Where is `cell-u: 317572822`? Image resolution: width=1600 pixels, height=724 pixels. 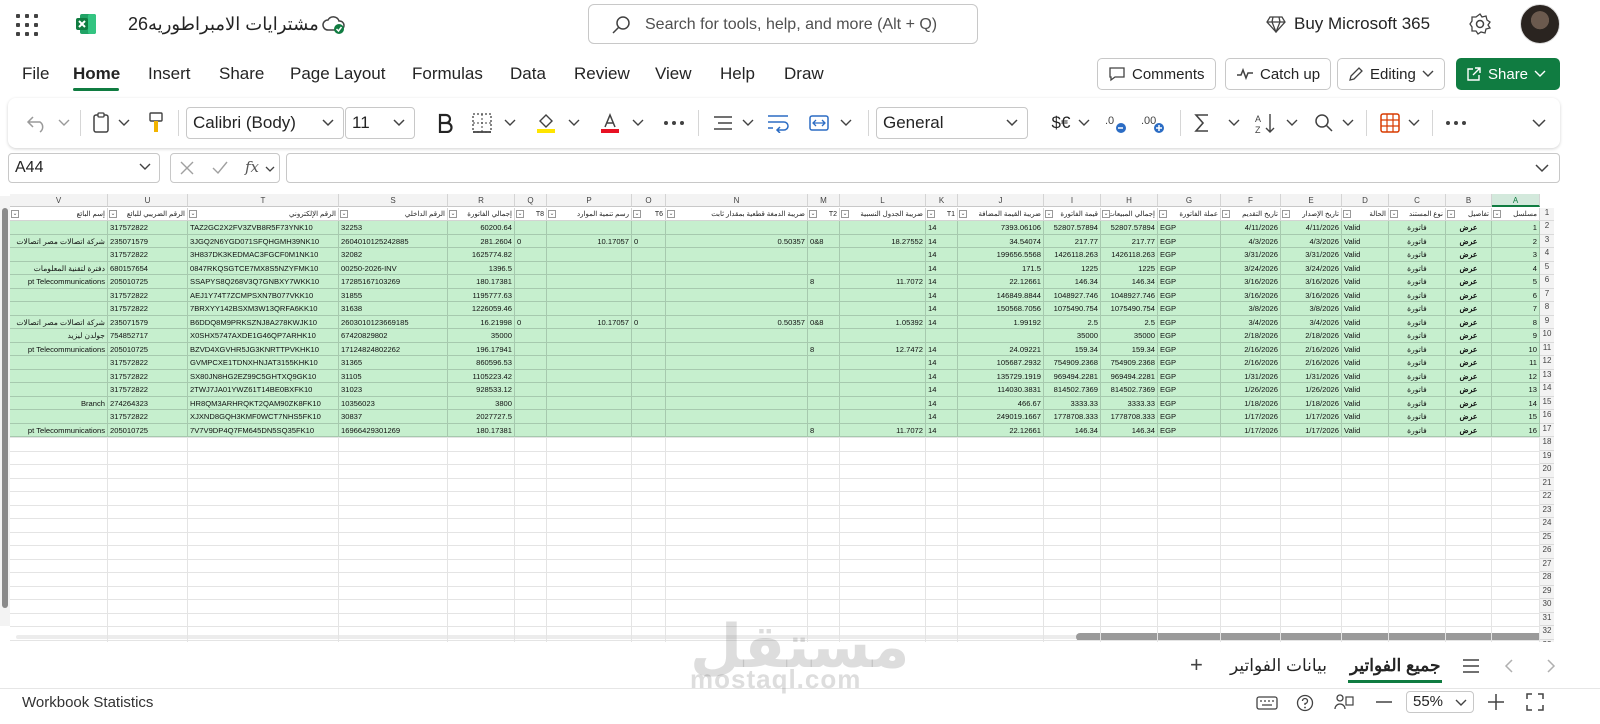
cell-u: 317572822 is located at coordinates (148, 295).